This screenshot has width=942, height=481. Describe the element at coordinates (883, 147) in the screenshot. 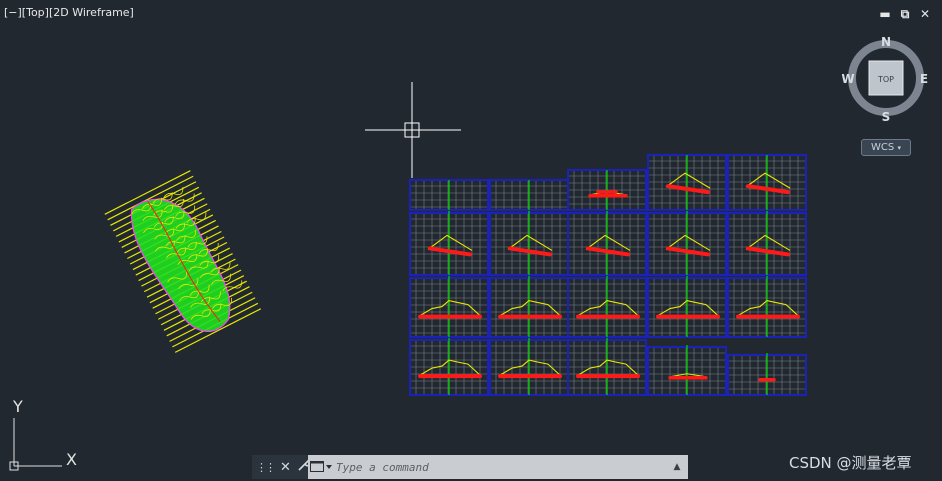

I see `wcs-label: WCS` at that location.